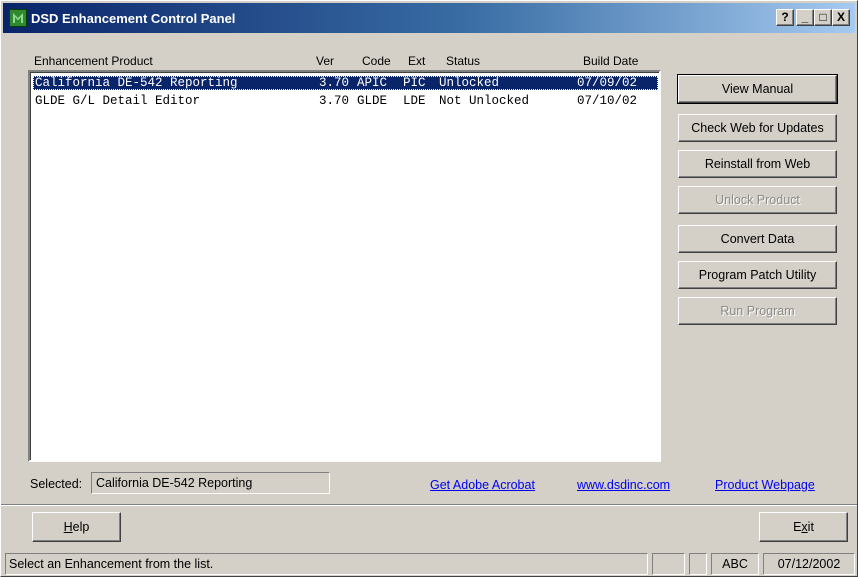 Image resolution: width=858 pixels, height=577 pixels. What do you see at coordinates (803, 527) in the screenshot?
I see `exit-button: Exit` at bounding box center [803, 527].